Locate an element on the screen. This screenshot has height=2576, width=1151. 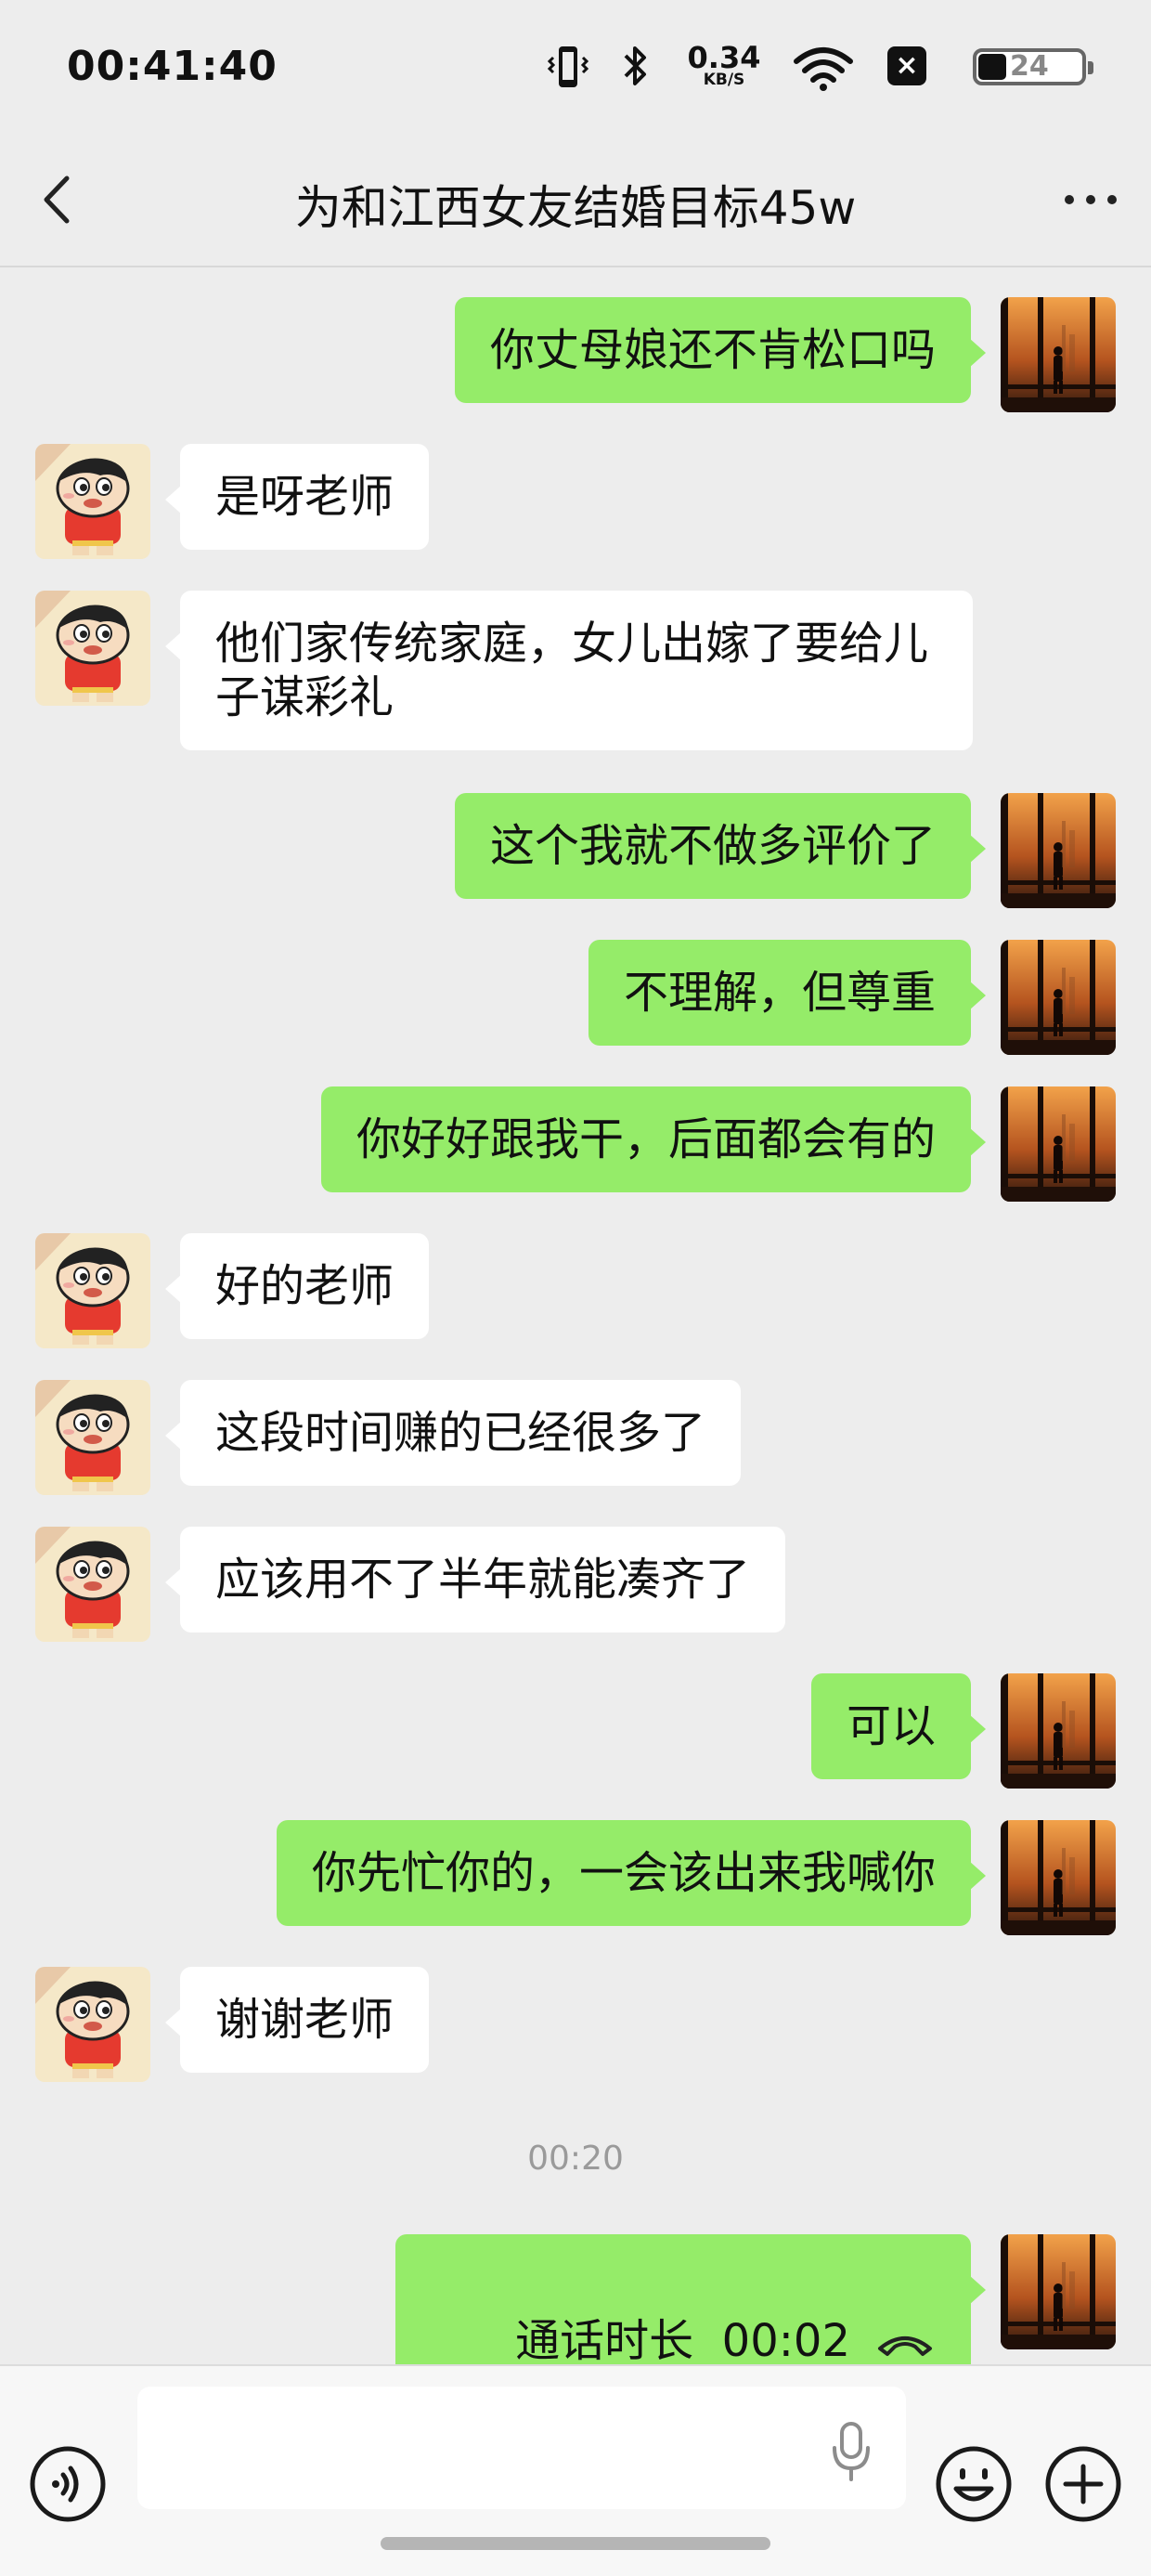
status-bar: 00:41:40 0.34 KB/S × 24 is located at coordinates (575, 69).